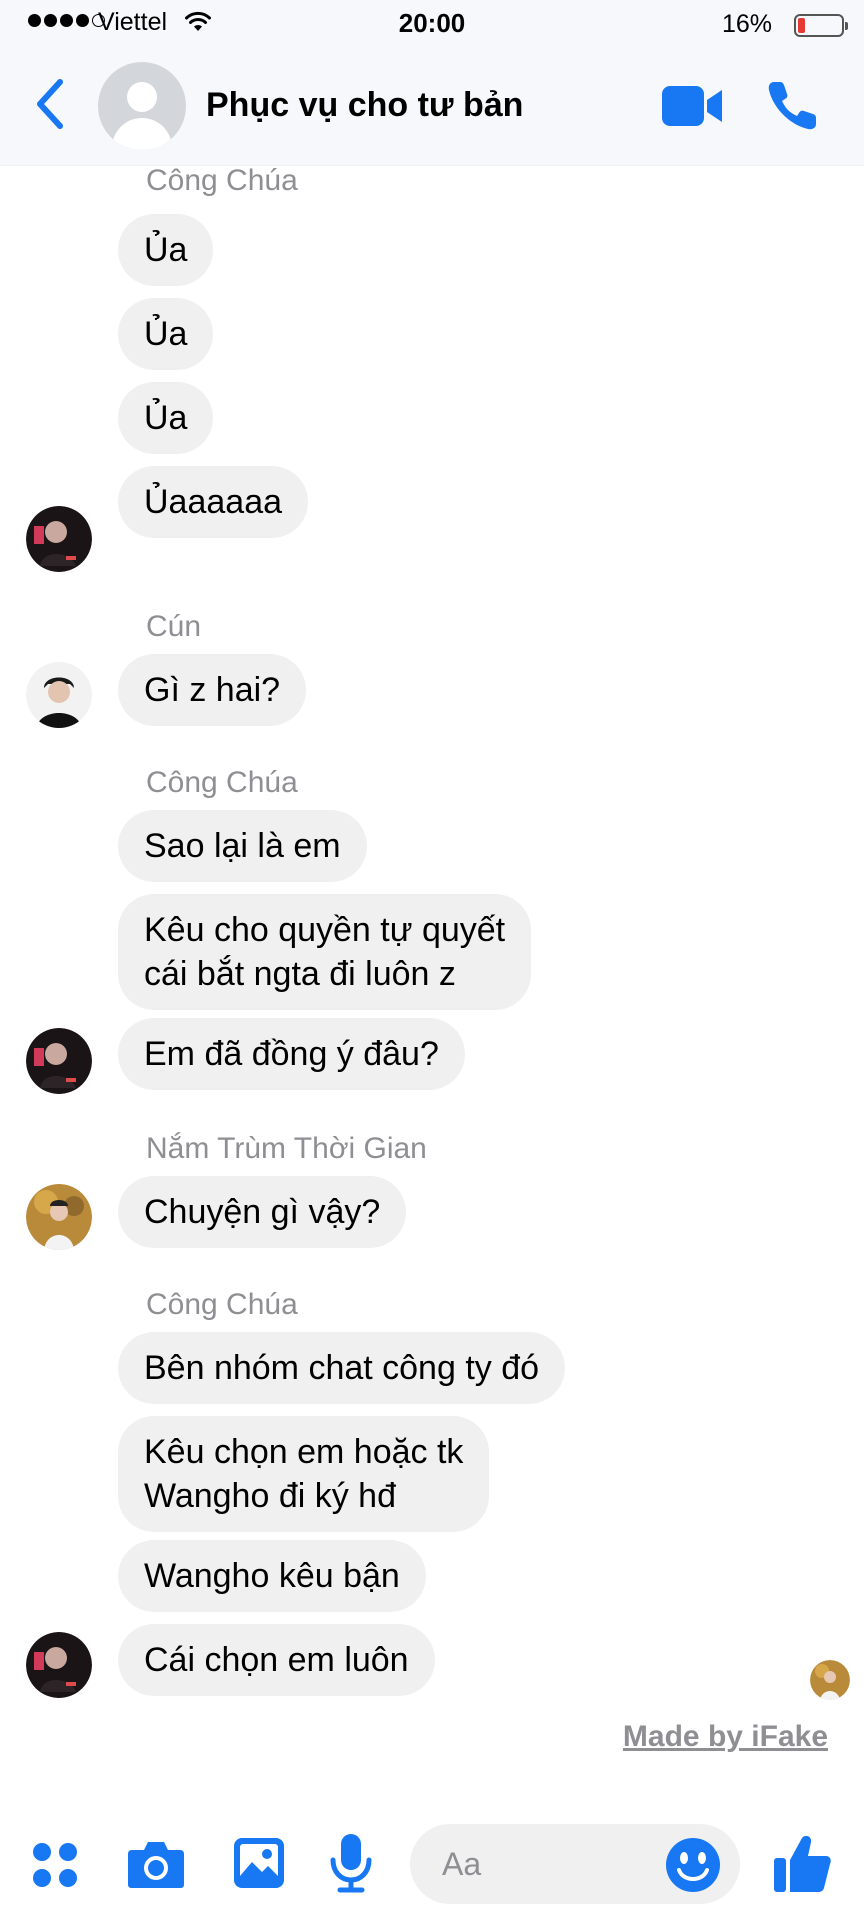  Describe the element at coordinates (364, 105) in the screenshot. I see `chat-title: Phục vụ cho tư bản` at that location.